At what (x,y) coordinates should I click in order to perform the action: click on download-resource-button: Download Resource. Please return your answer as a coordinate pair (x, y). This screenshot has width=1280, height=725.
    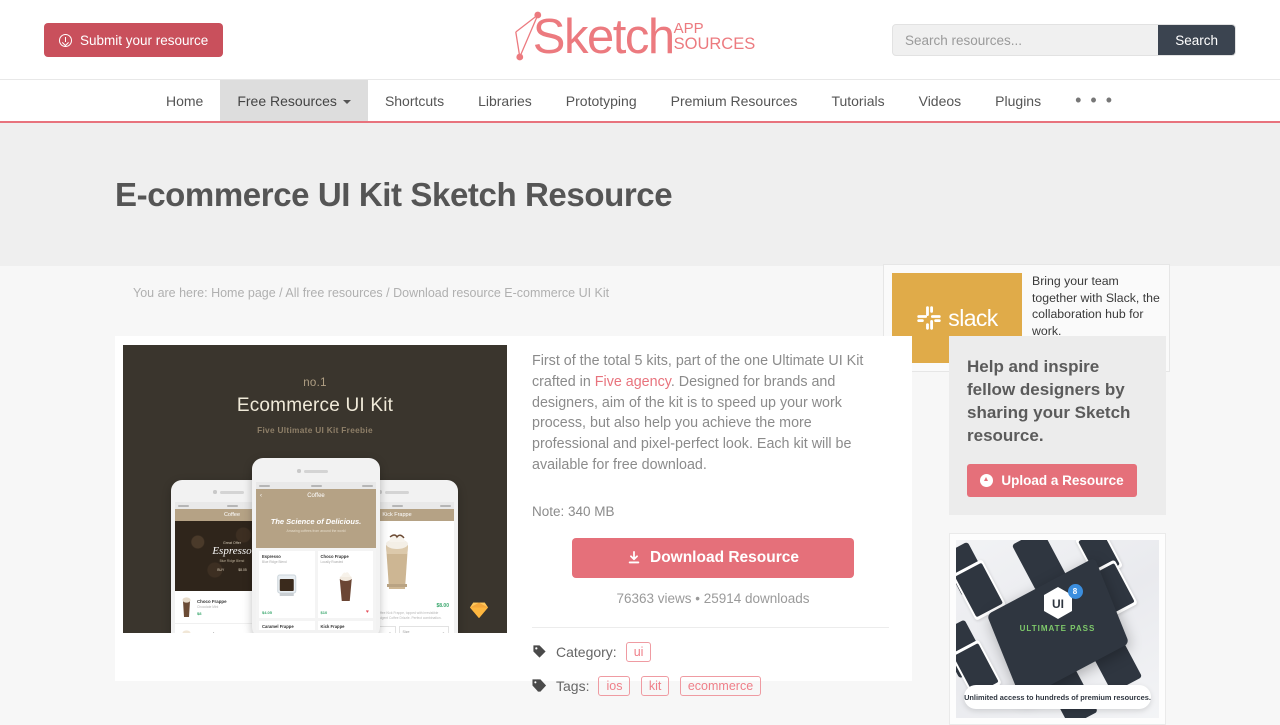
    Looking at the image, I should click on (713, 557).